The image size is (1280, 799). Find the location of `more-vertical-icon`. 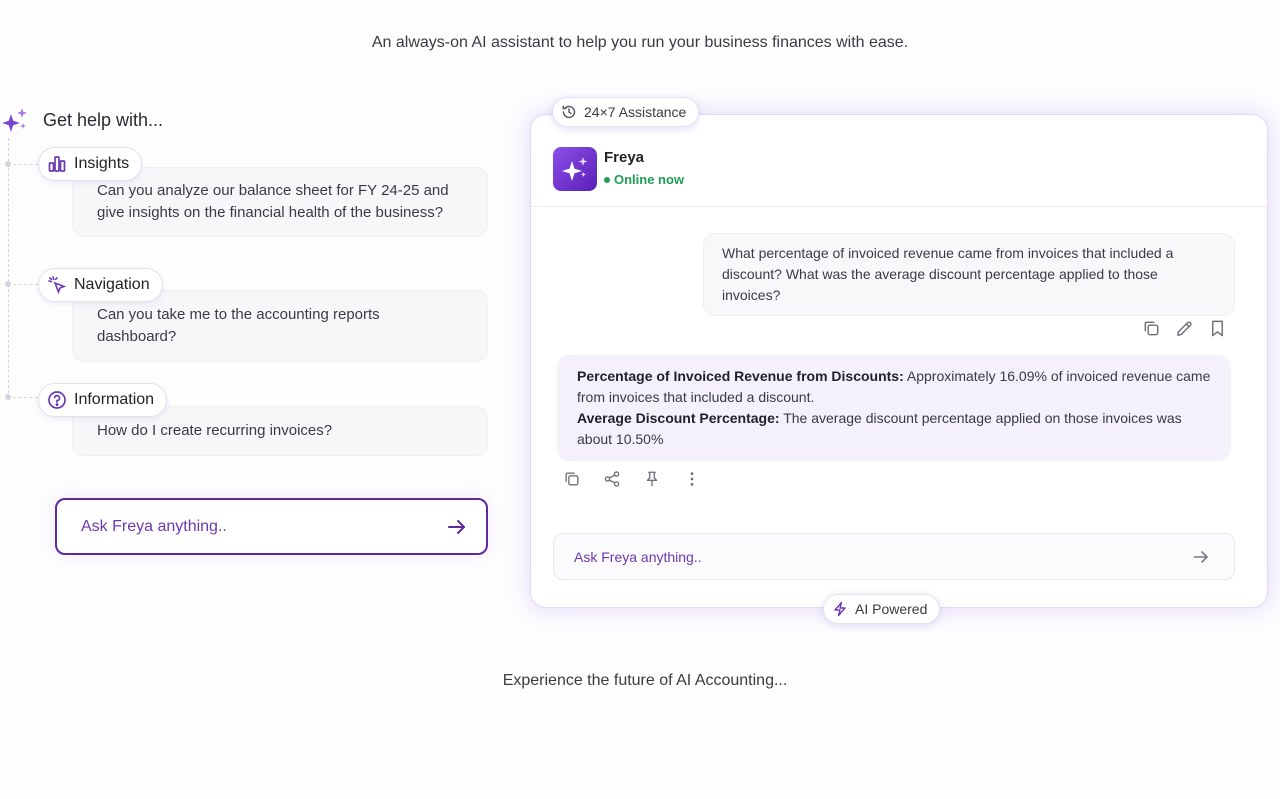

more-vertical-icon is located at coordinates (692, 479).